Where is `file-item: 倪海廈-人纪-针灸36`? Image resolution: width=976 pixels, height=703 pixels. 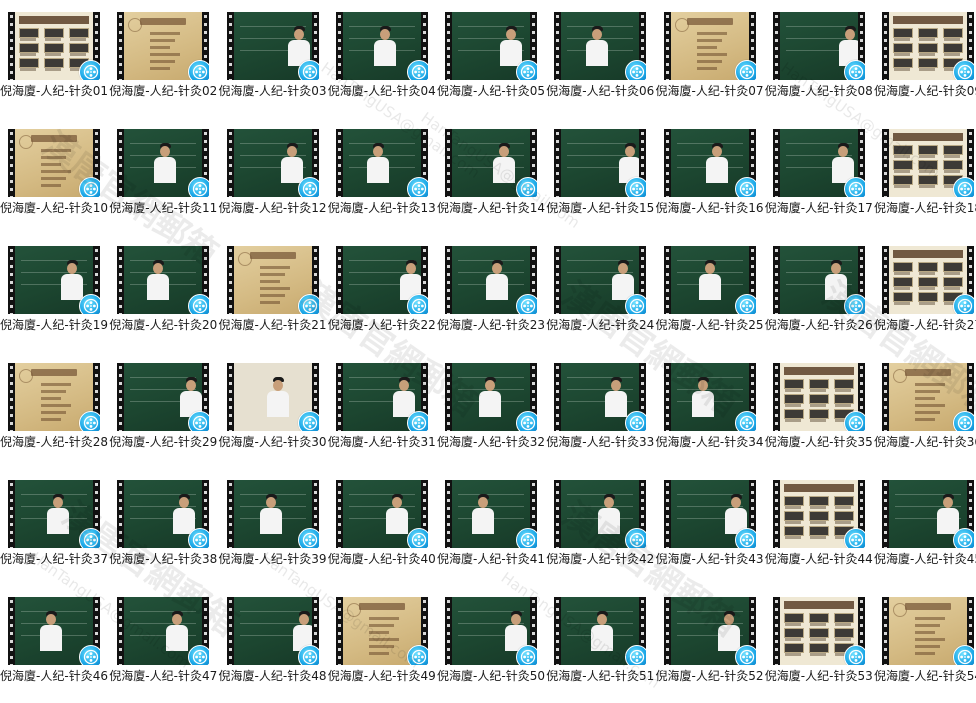 file-item: 倪海廈-人纪-针灸36 is located at coordinates (925, 411).